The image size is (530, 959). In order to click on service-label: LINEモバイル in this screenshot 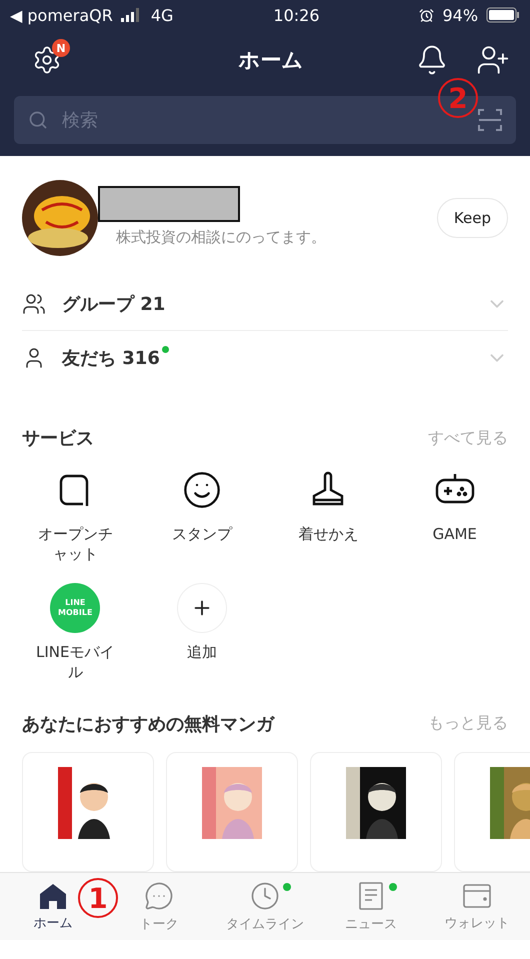, I will do `click(75, 662)`.